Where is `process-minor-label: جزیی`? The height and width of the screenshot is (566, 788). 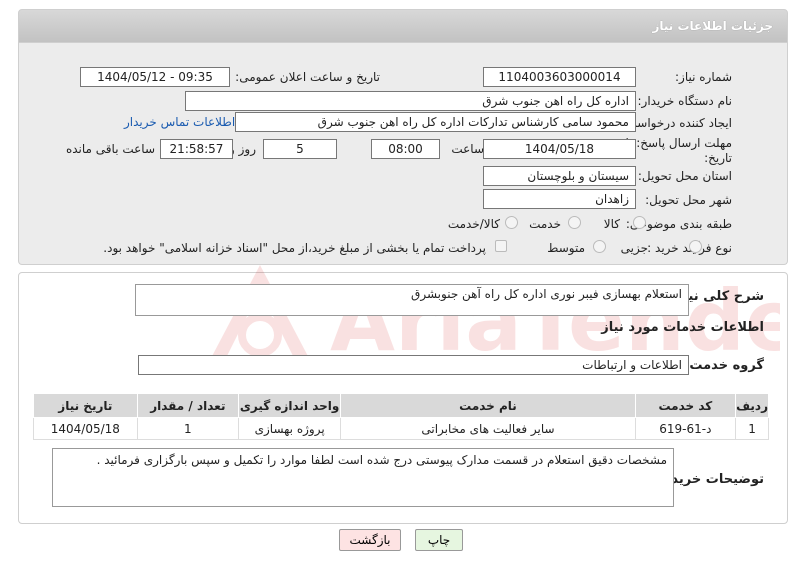 process-minor-label: جزیی is located at coordinates (634, 248).